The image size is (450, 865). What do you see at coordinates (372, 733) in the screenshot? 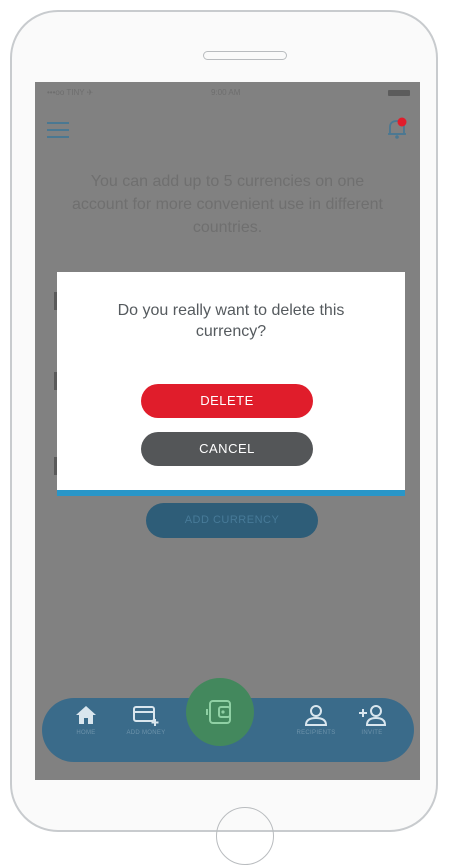
I see `tab-invite-label: INVITE` at bounding box center [372, 733].